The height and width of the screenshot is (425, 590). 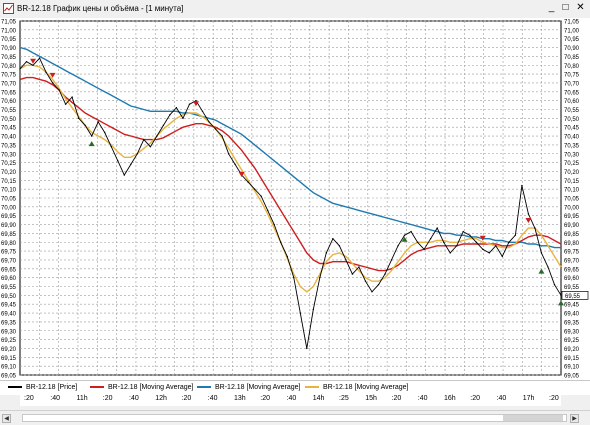 What do you see at coordinates (572, 235) in the screenshot?
I see `y-tick-label-right: 69,85` at bounding box center [572, 235].